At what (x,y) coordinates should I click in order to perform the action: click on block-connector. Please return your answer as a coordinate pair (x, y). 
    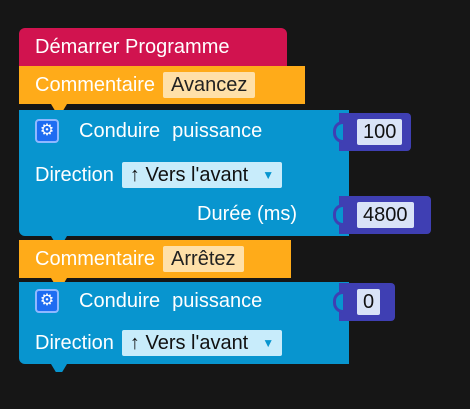
    Looking at the image, I should click on (59, 368).